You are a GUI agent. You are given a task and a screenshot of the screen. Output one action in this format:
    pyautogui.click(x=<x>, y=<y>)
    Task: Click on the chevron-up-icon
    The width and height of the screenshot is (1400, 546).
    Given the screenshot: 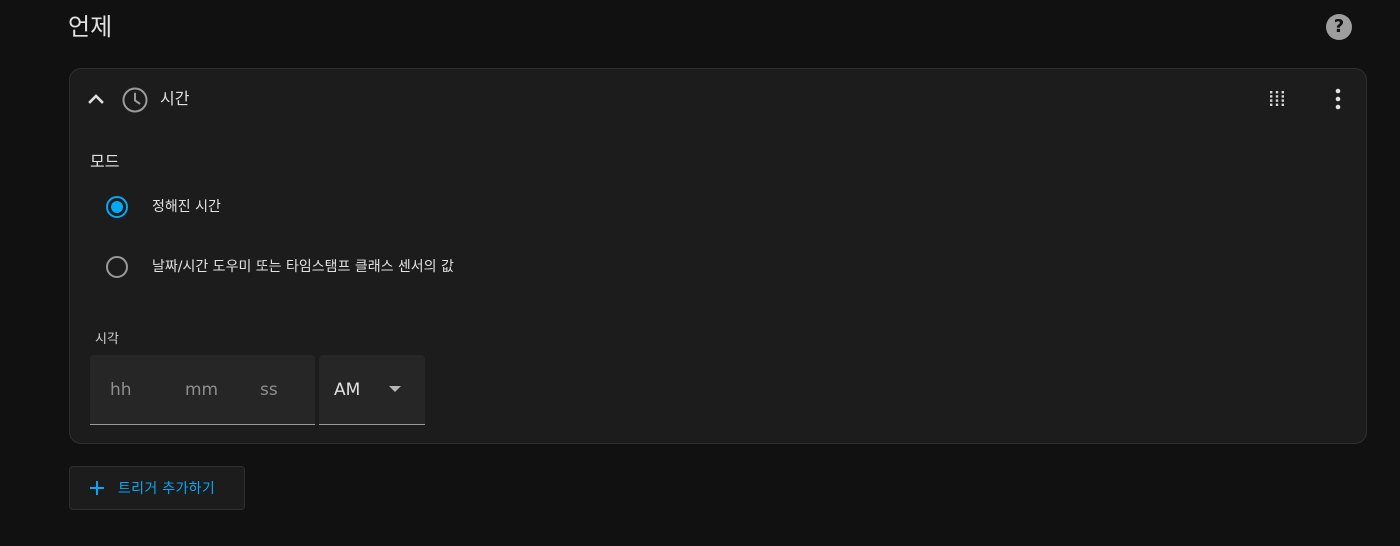 What is the action you would take?
    pyautogui.click(x=96, y=99)
    